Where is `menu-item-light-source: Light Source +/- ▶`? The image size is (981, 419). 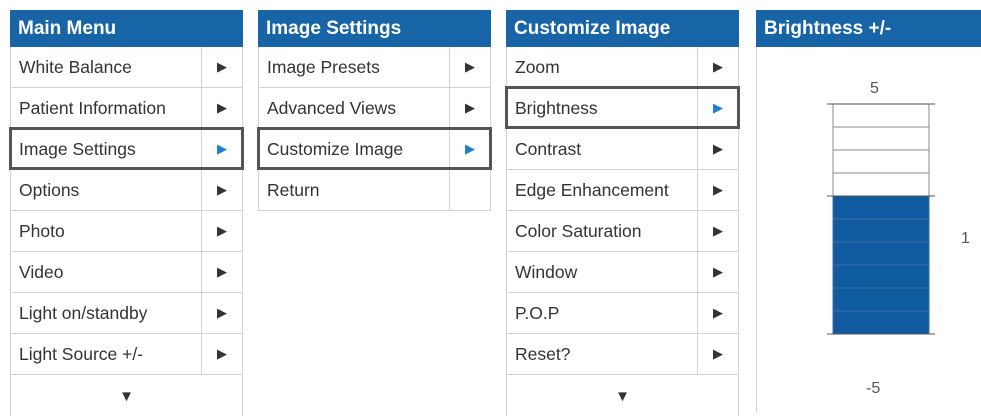 menu-item-light-source: Light Source +/- ▶ is located at coordinates (126, 354).